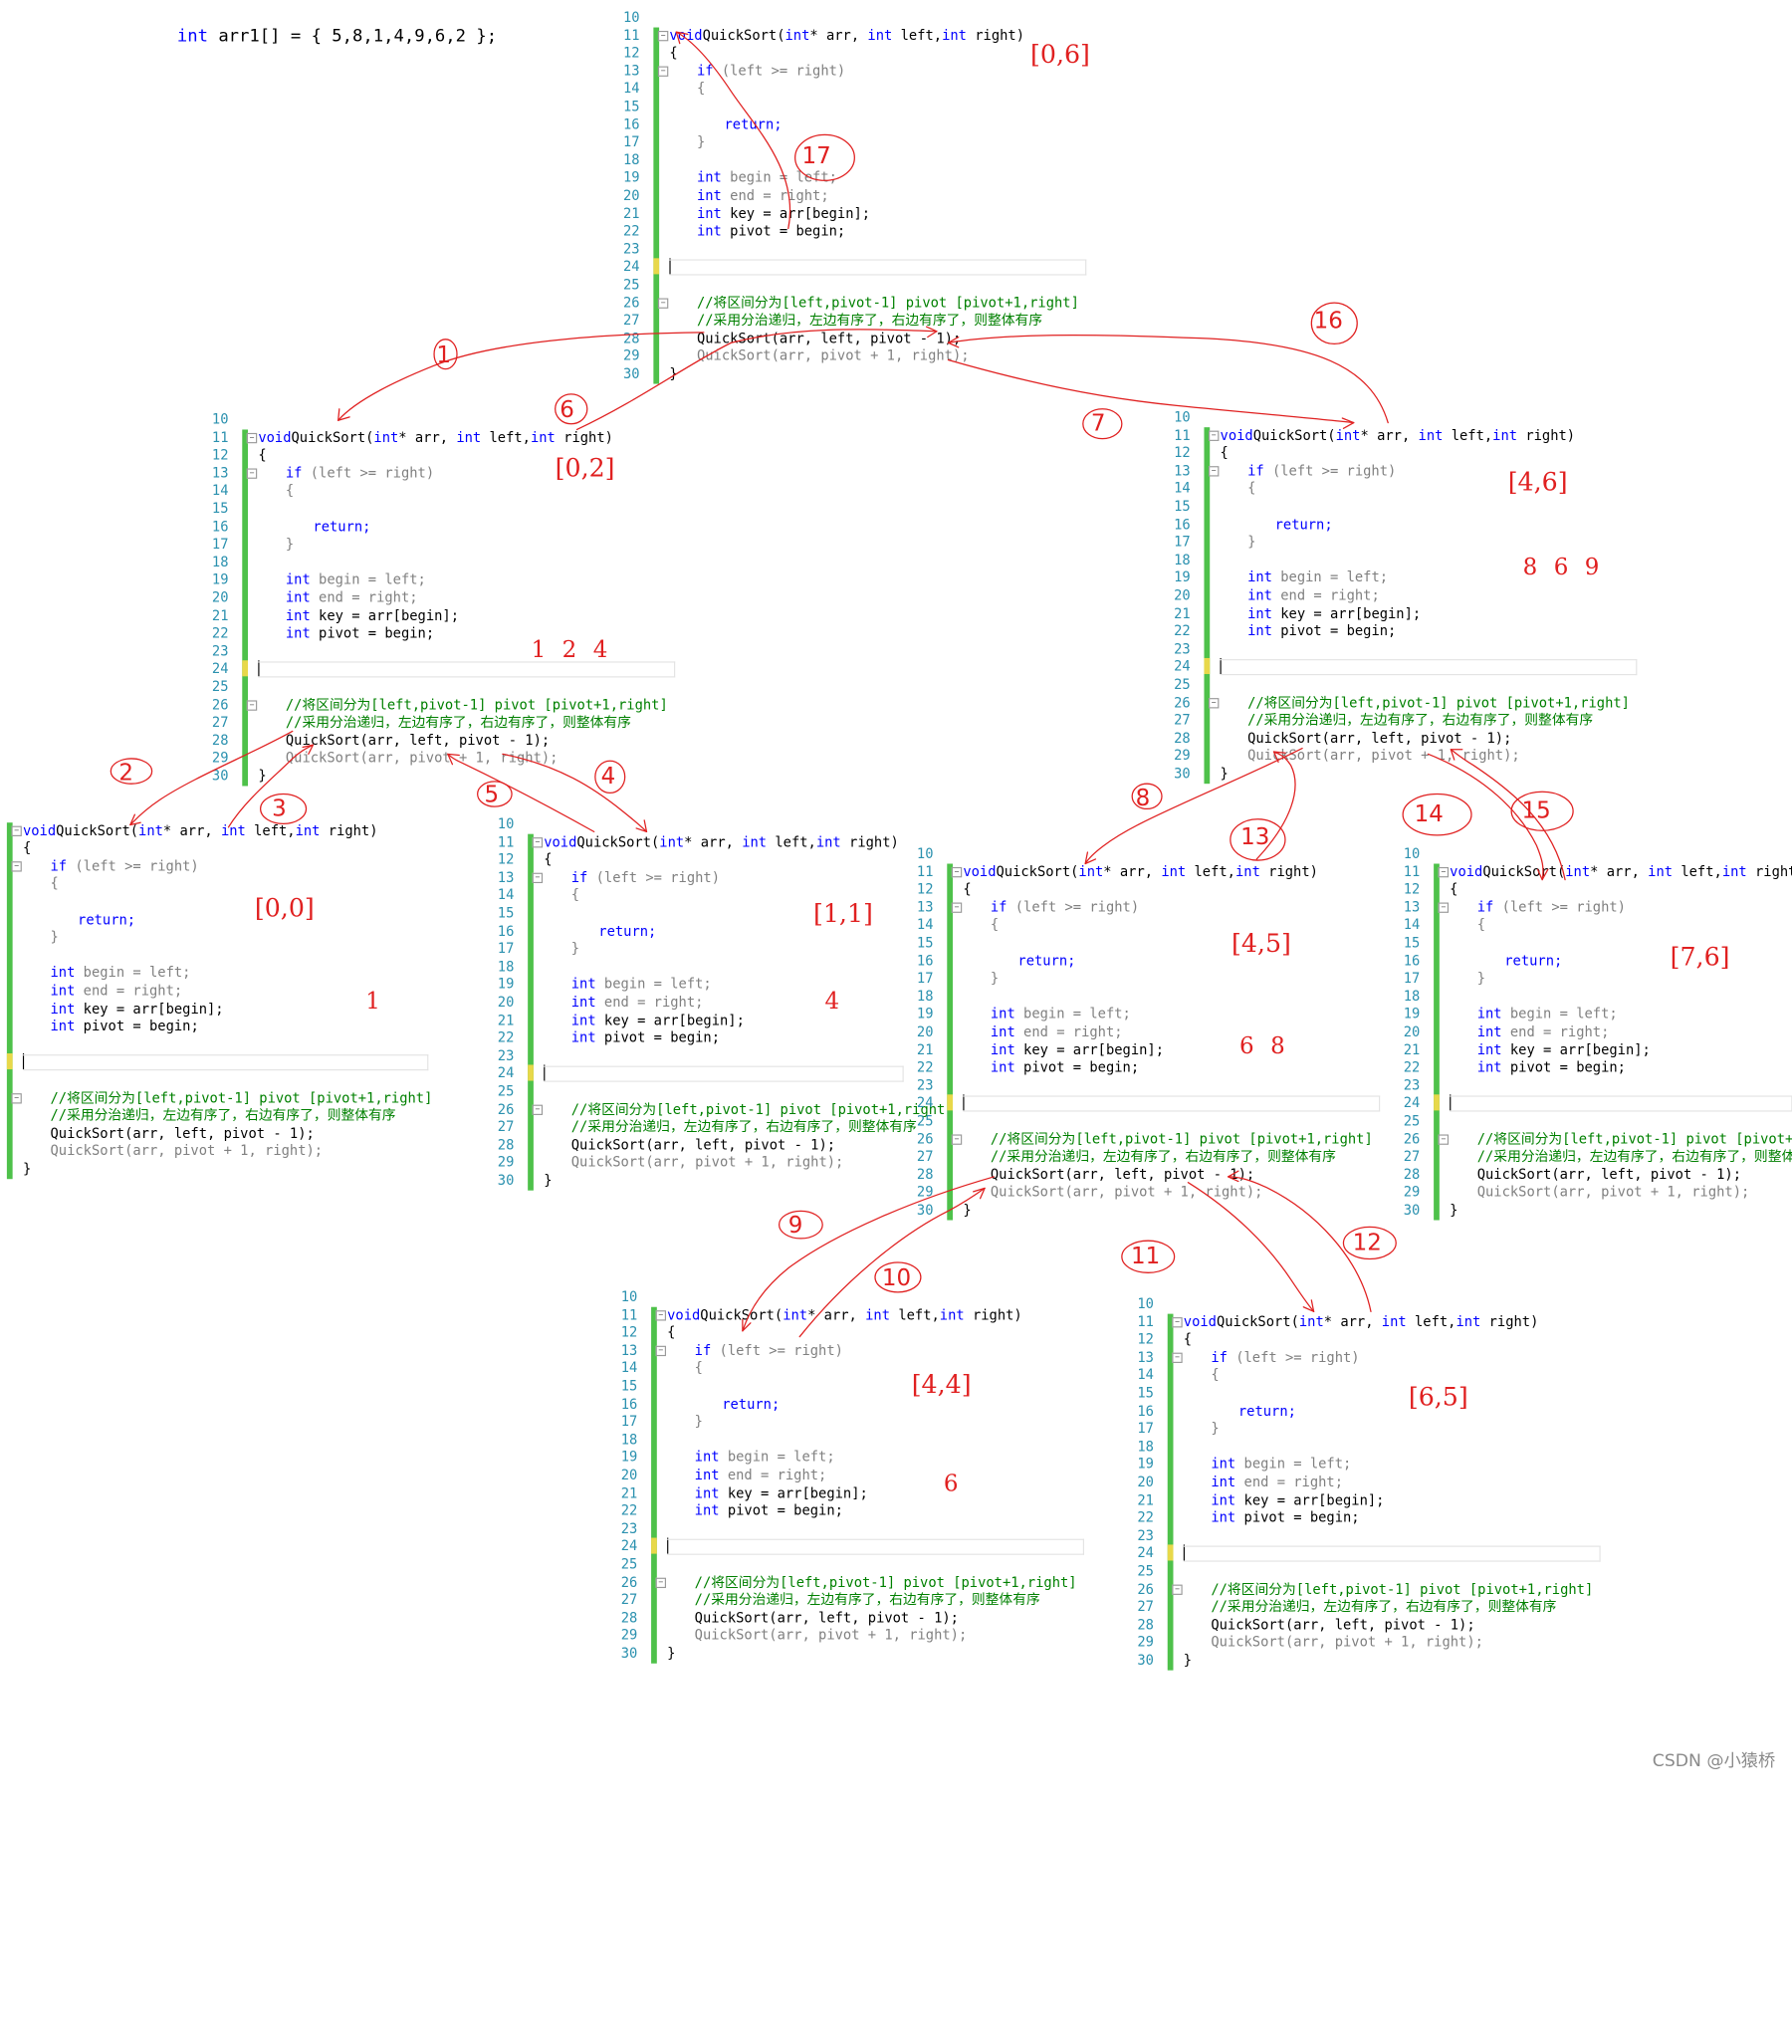 The width and height of the screenshot is (1792, 2044). Describe the element at coordinates (1714, 1760) in the screenshot. I see `watermark: CSDN @小猿桥` at that location.